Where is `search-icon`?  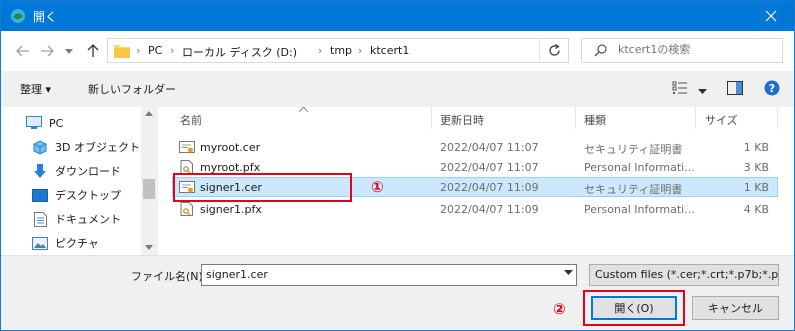
search-icon is located at coordinates (600, 50).